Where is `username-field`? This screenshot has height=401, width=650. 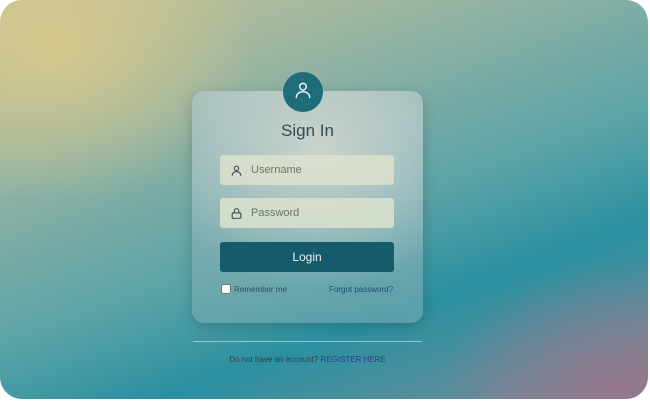 username-field is located at coordinates (307, 170).